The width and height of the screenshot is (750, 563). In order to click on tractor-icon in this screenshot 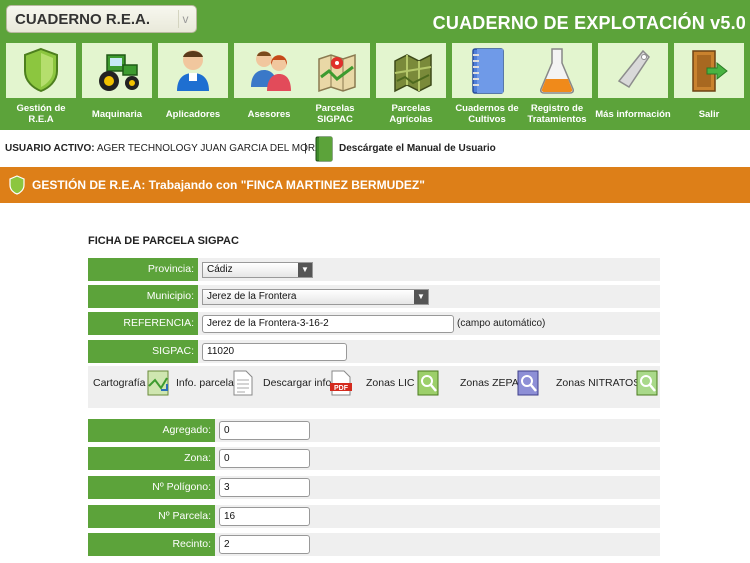, I will do `click(119, 72)`.